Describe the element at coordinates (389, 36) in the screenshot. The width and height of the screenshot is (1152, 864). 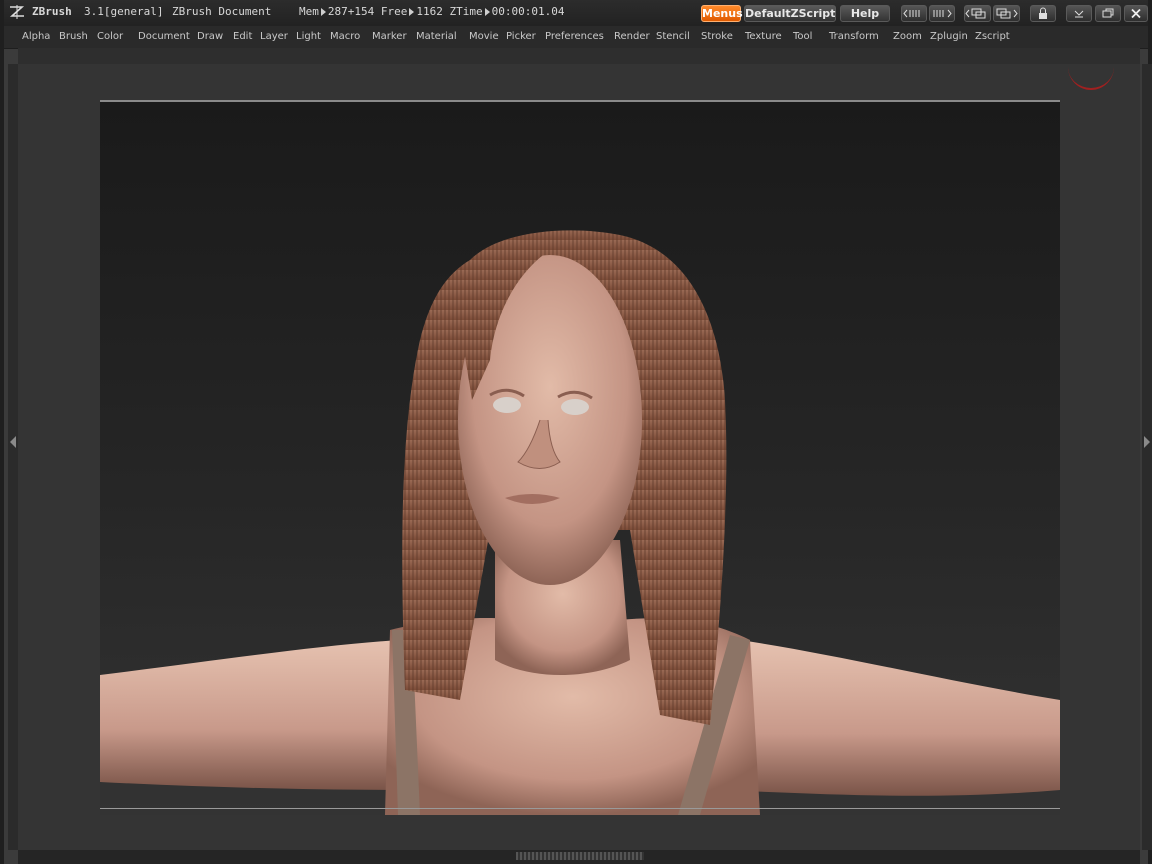
I see `menu-marker: Marker` at that location.